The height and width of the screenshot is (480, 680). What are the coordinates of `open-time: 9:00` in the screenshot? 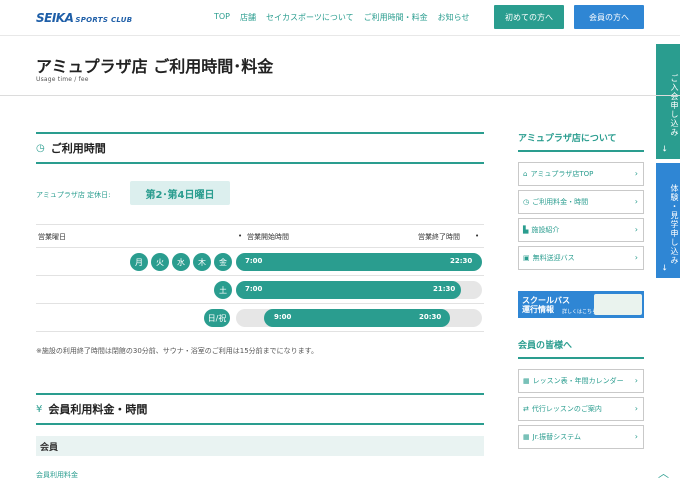 It's located at (283, 317).